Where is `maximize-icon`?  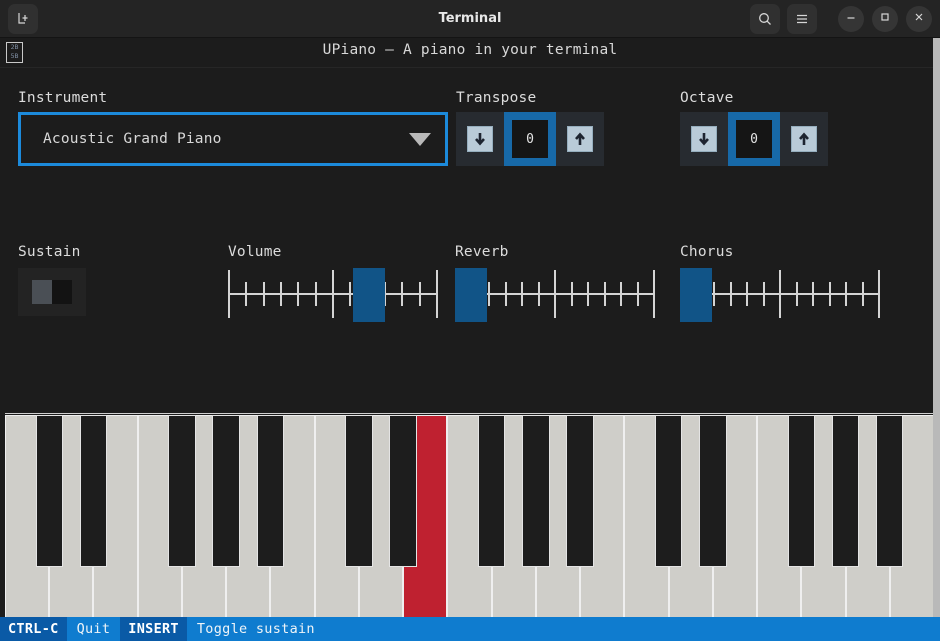 maximize-icon is located at coordinates (885, 18).